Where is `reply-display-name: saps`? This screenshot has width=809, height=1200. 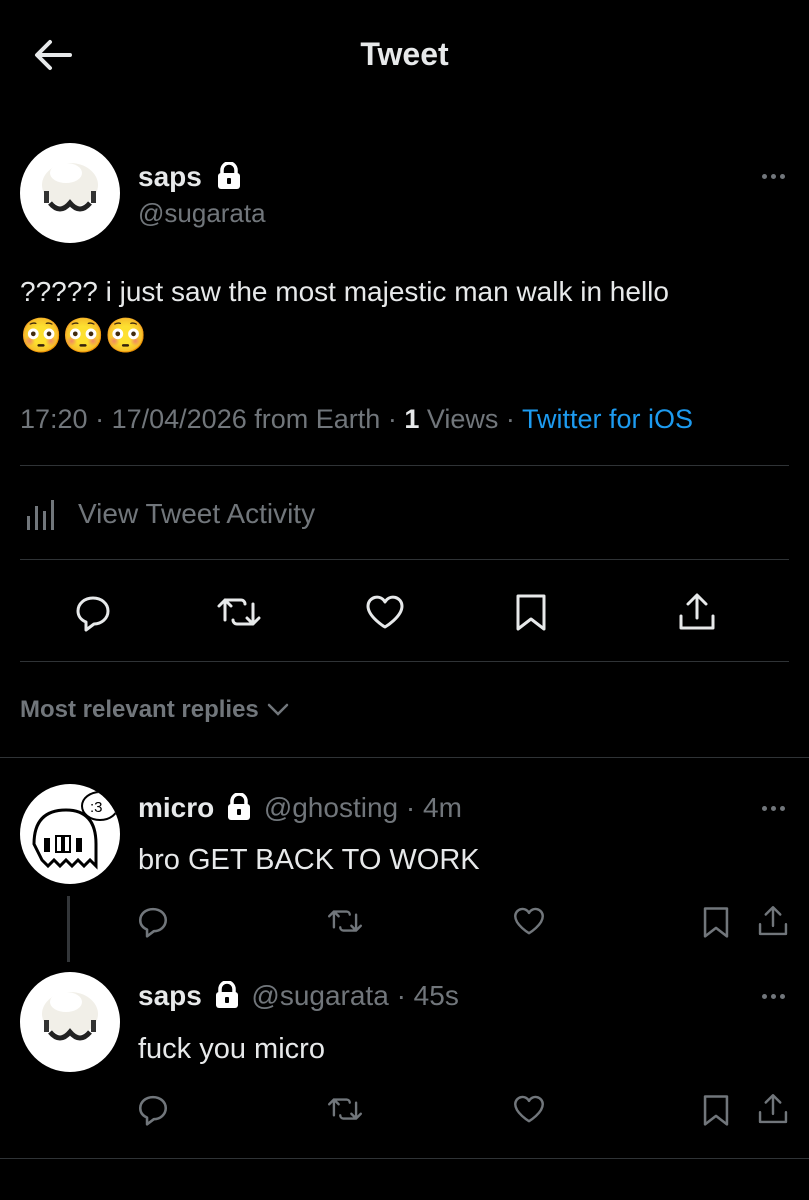
reply-display-name: saps is located at coordinates (170, 995).